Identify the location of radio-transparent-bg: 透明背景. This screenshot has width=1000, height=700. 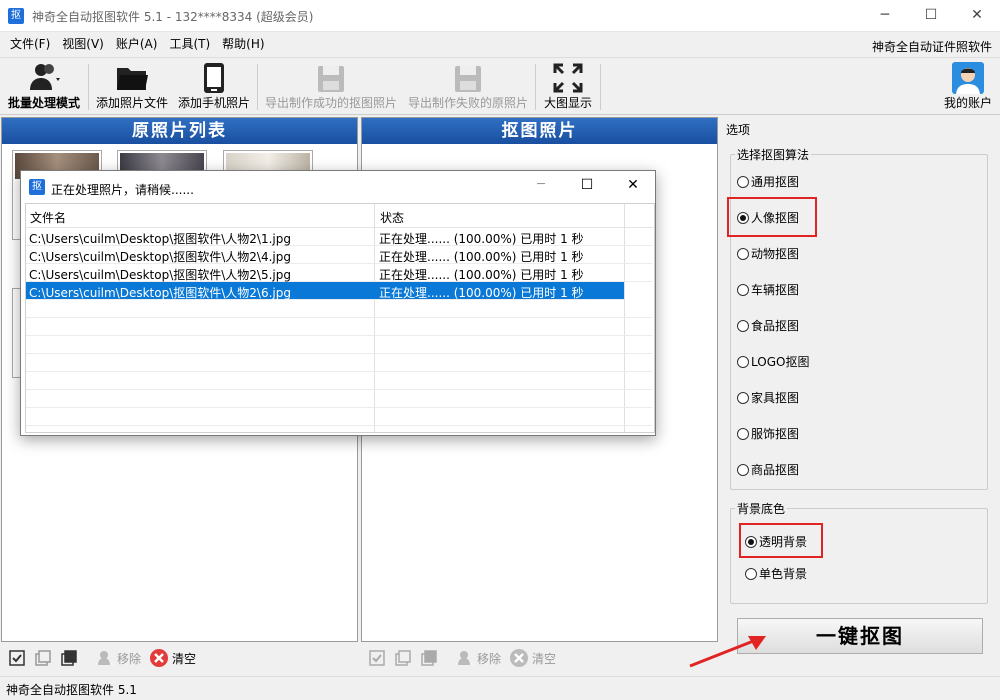
(776, 541).